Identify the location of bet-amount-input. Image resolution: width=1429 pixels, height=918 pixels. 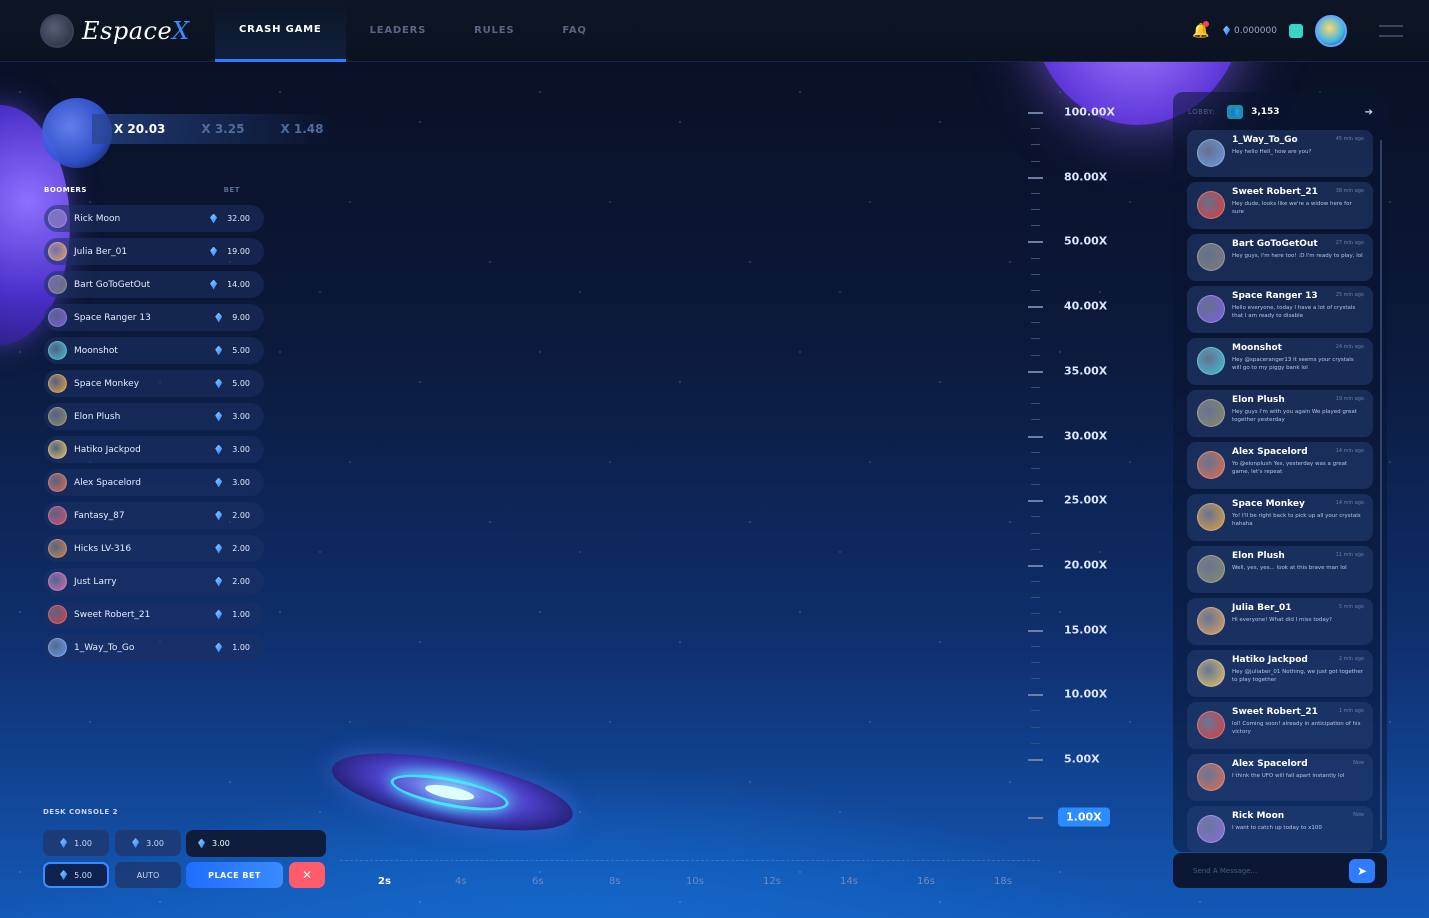
(262, 843).